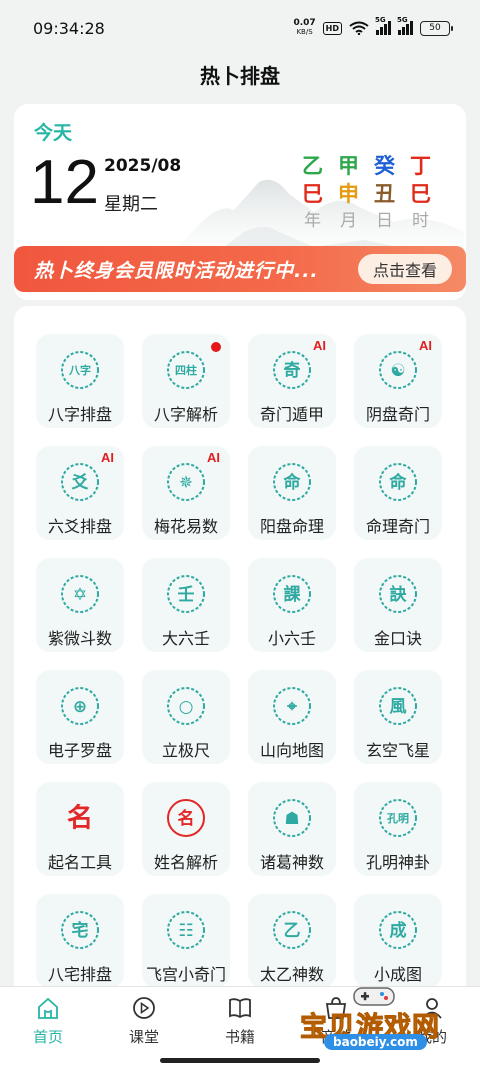 The image size is (480, 1072). I want to click on tool-tile: ☗ 诸葛神数, so click(292, 829).